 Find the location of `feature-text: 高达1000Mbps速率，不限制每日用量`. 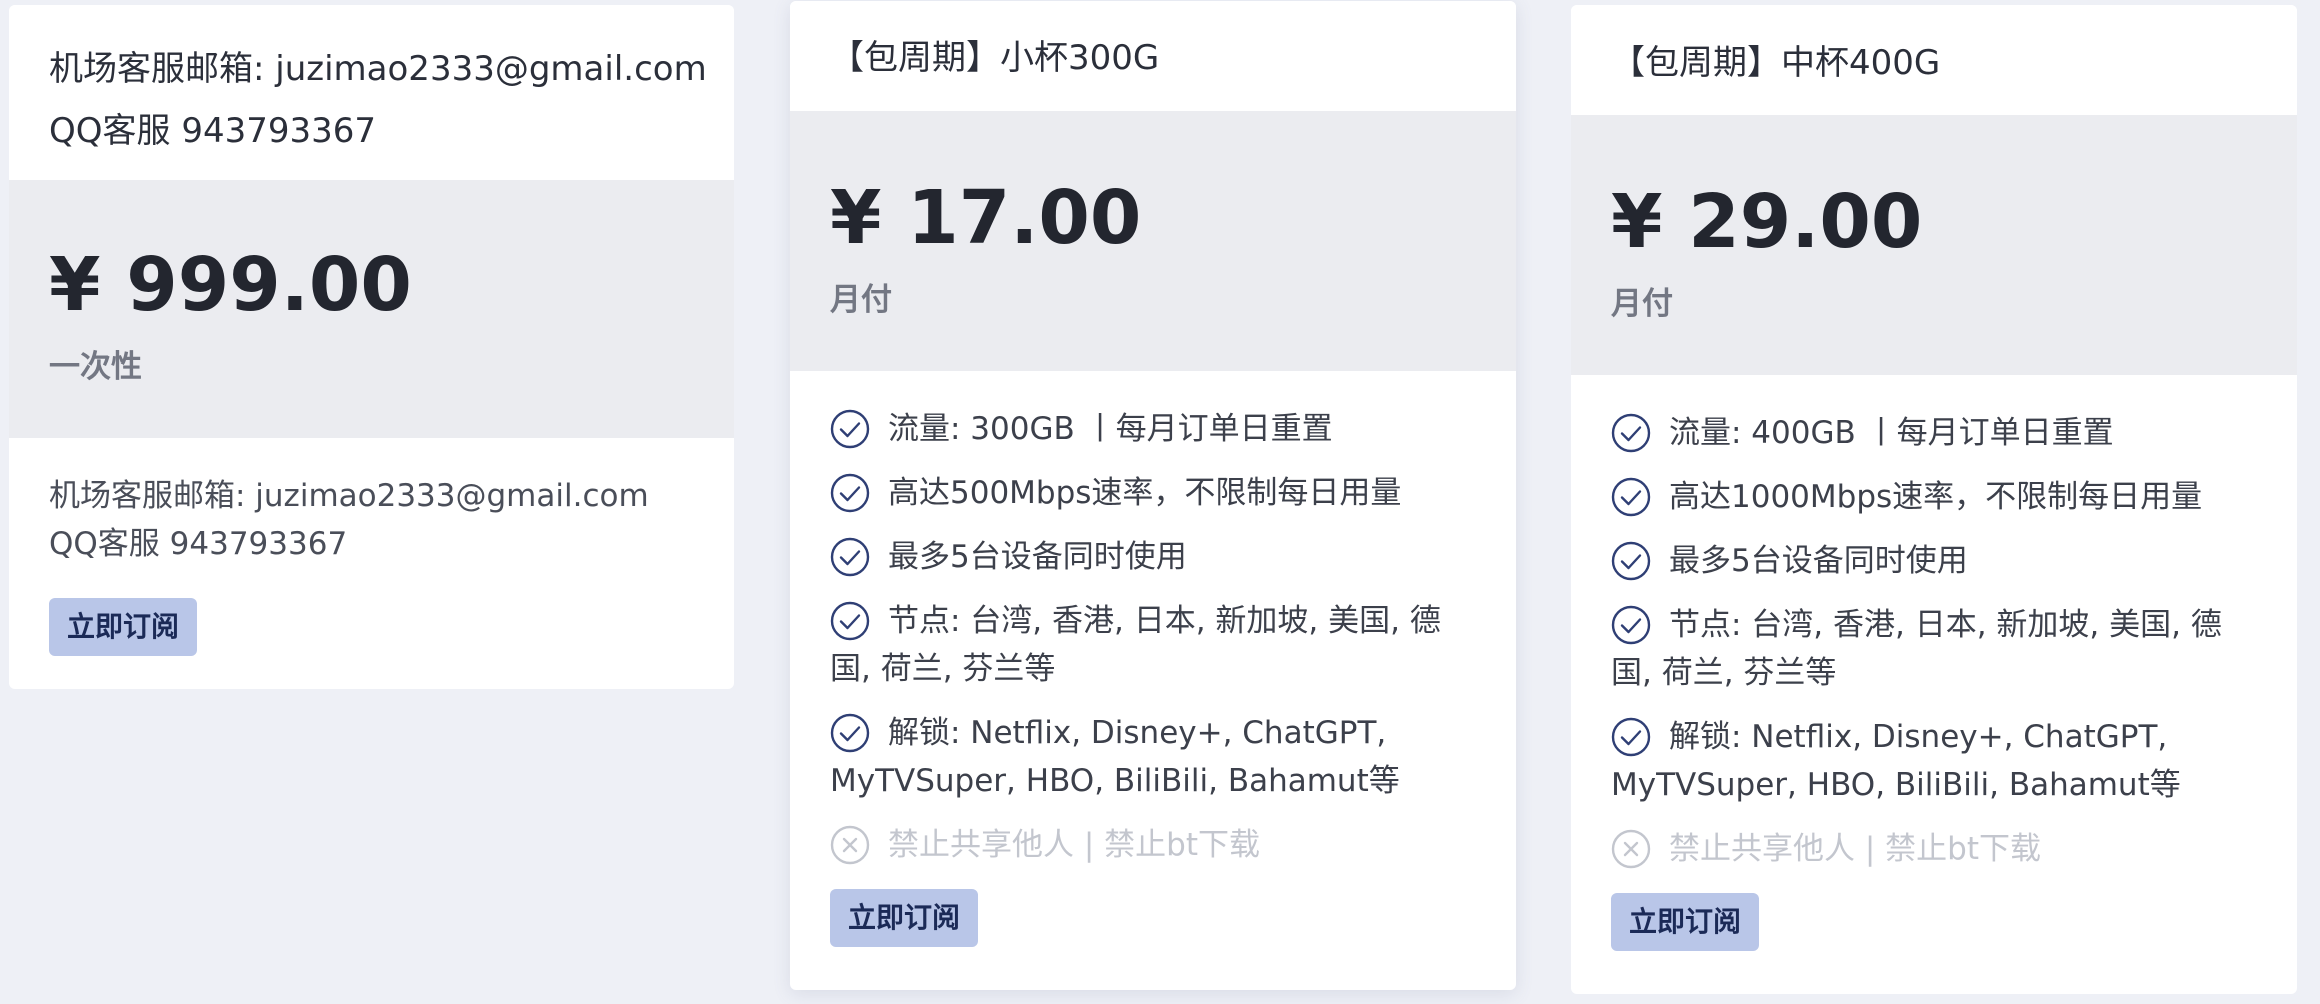

feature-text: 高达1000Mbps速率，不限制每日用量 is located at coordinates (1936, 497).